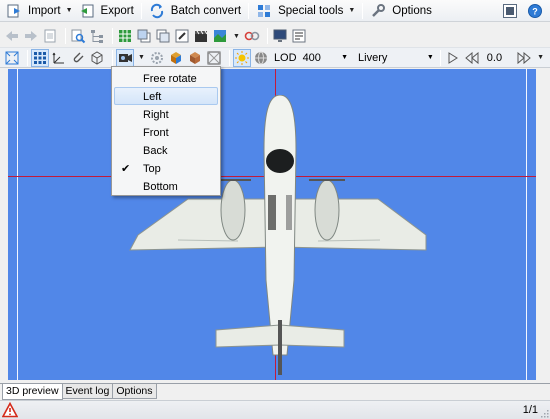  What do you see at coordinates (155, 151) in the screenshot?
I see `menu-item-label: Back` at bounding box center [155, 151].